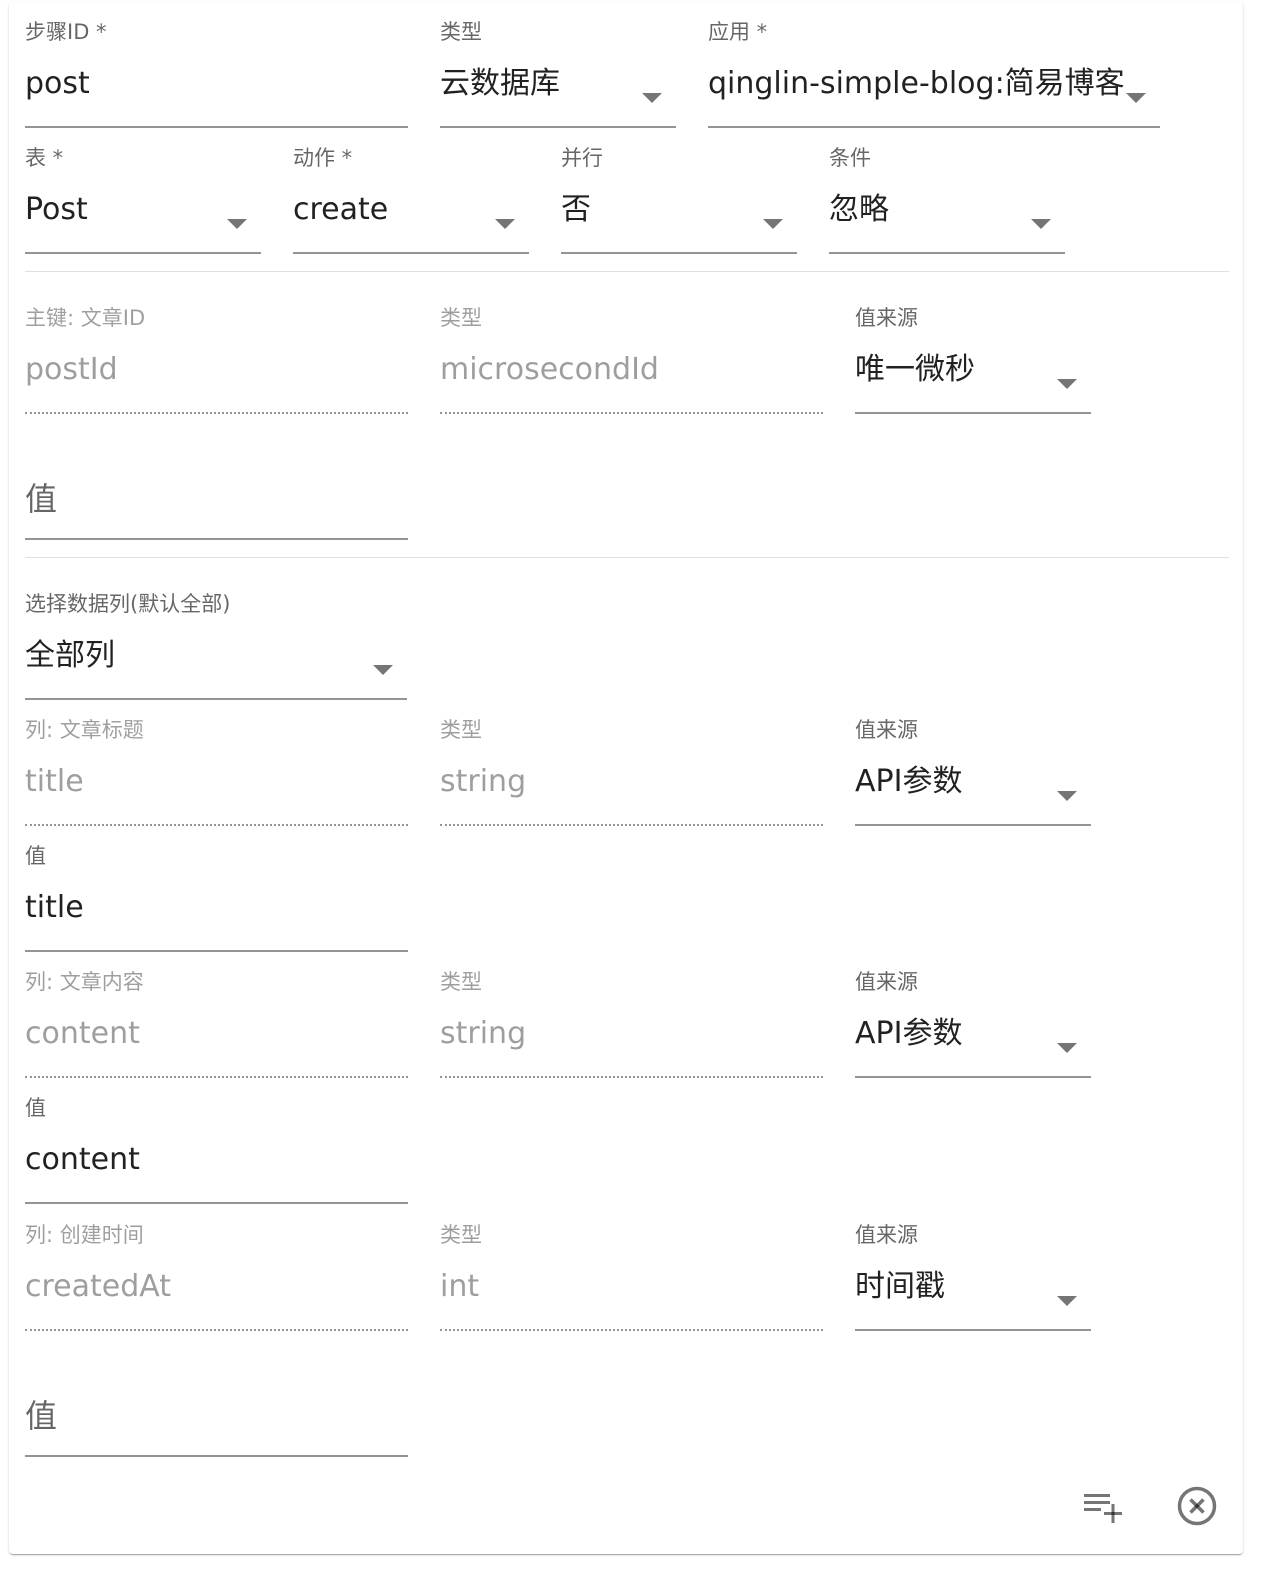 This screenshot has height=1590, width=1282. What do you see at coordinates (461, 32) in the screenshot?
I see `type-label: 类型` at bounding box center [461, 32].